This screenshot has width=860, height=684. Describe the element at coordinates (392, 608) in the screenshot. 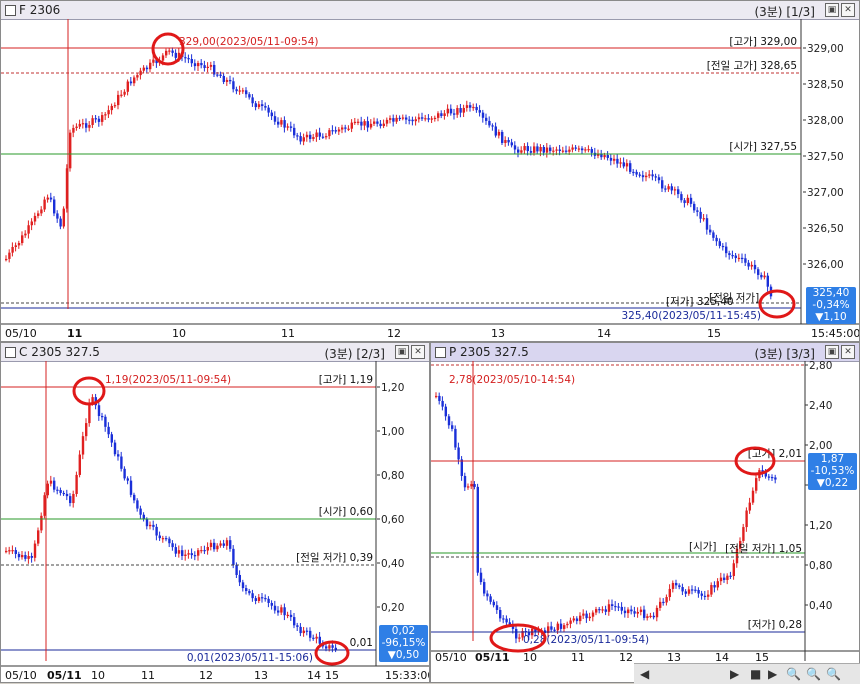

I see `y-tick-label: 0,20` at that location.